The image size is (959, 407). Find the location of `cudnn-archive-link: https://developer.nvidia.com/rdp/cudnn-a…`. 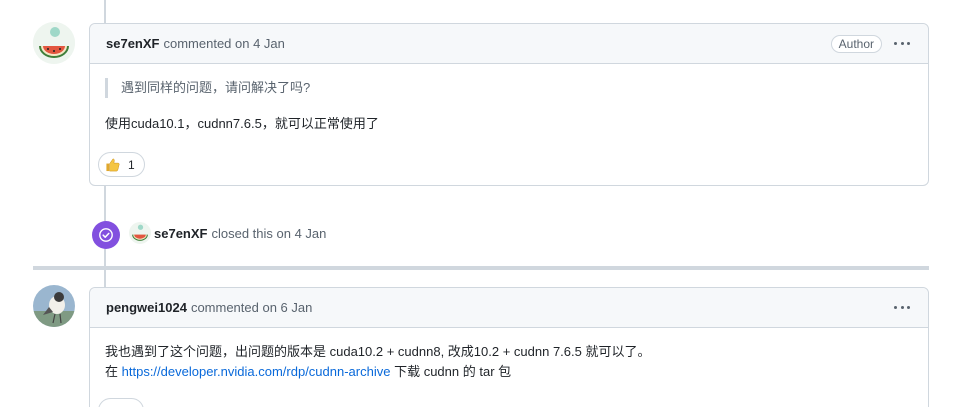

cudnn-archive-link: https://developer.nvidia.com/rdp/cudnn-a… is located at coordinates (256, 371).